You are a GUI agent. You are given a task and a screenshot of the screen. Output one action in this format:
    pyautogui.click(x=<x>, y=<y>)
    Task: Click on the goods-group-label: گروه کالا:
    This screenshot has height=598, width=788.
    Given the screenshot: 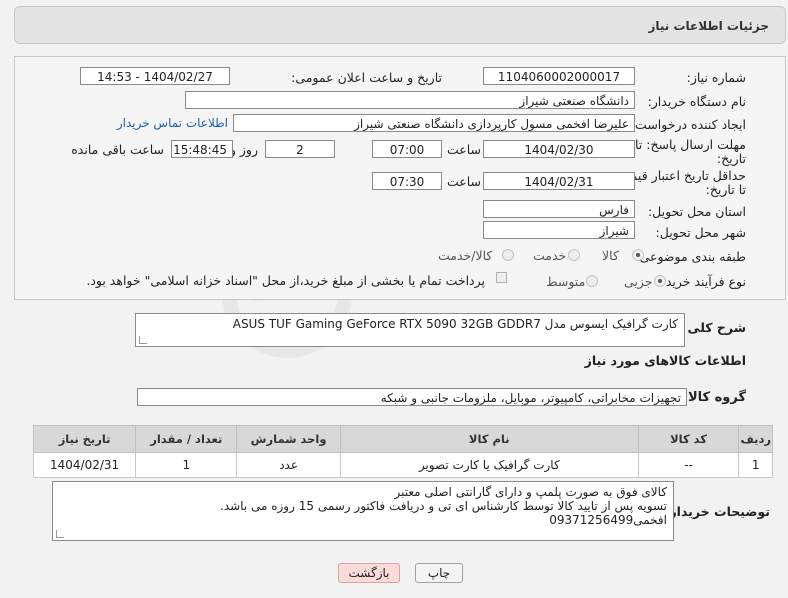 What is the action you would take?
    pyautogui.click(x=714, y=397)
    